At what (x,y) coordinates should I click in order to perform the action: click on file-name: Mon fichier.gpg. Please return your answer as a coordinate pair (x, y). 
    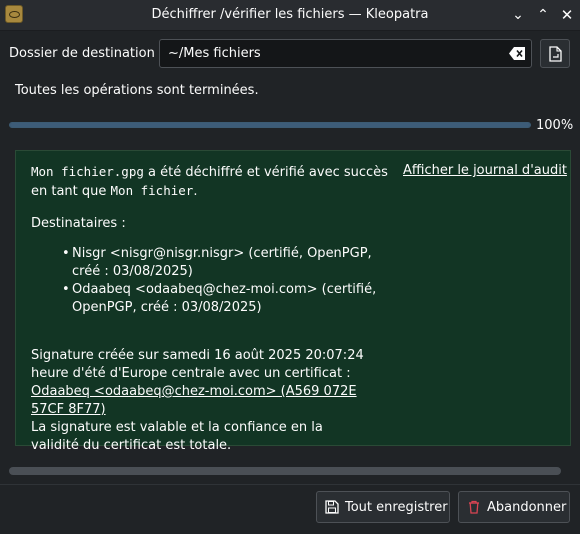
    Looking at the image, I should click on (87, 171).